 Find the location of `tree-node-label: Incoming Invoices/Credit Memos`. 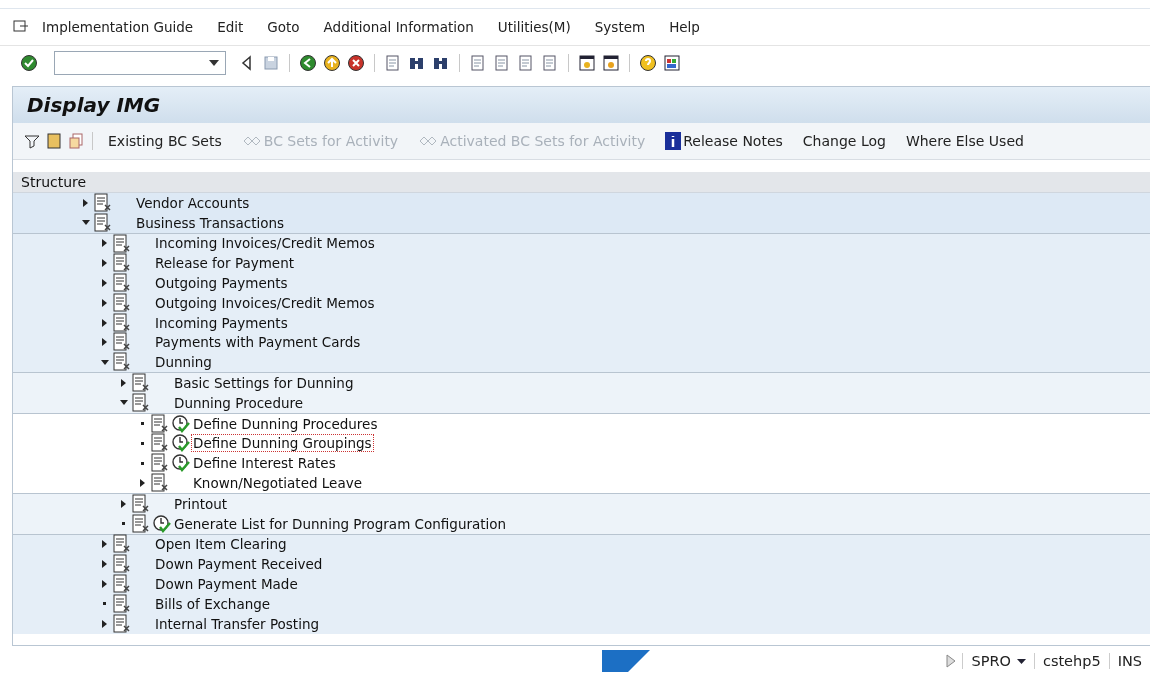

tree-node-label: Incoming Invoices/Credit Memos is located at coordinates (265, 243).